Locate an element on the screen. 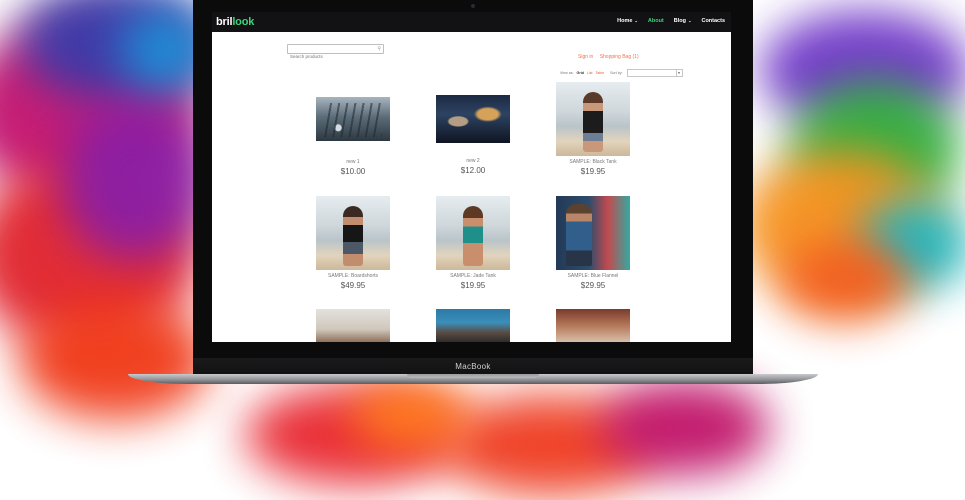 The width and height of the screenshot is (965, 500). search-box: ⚲ is located at coordinates (335, 52).